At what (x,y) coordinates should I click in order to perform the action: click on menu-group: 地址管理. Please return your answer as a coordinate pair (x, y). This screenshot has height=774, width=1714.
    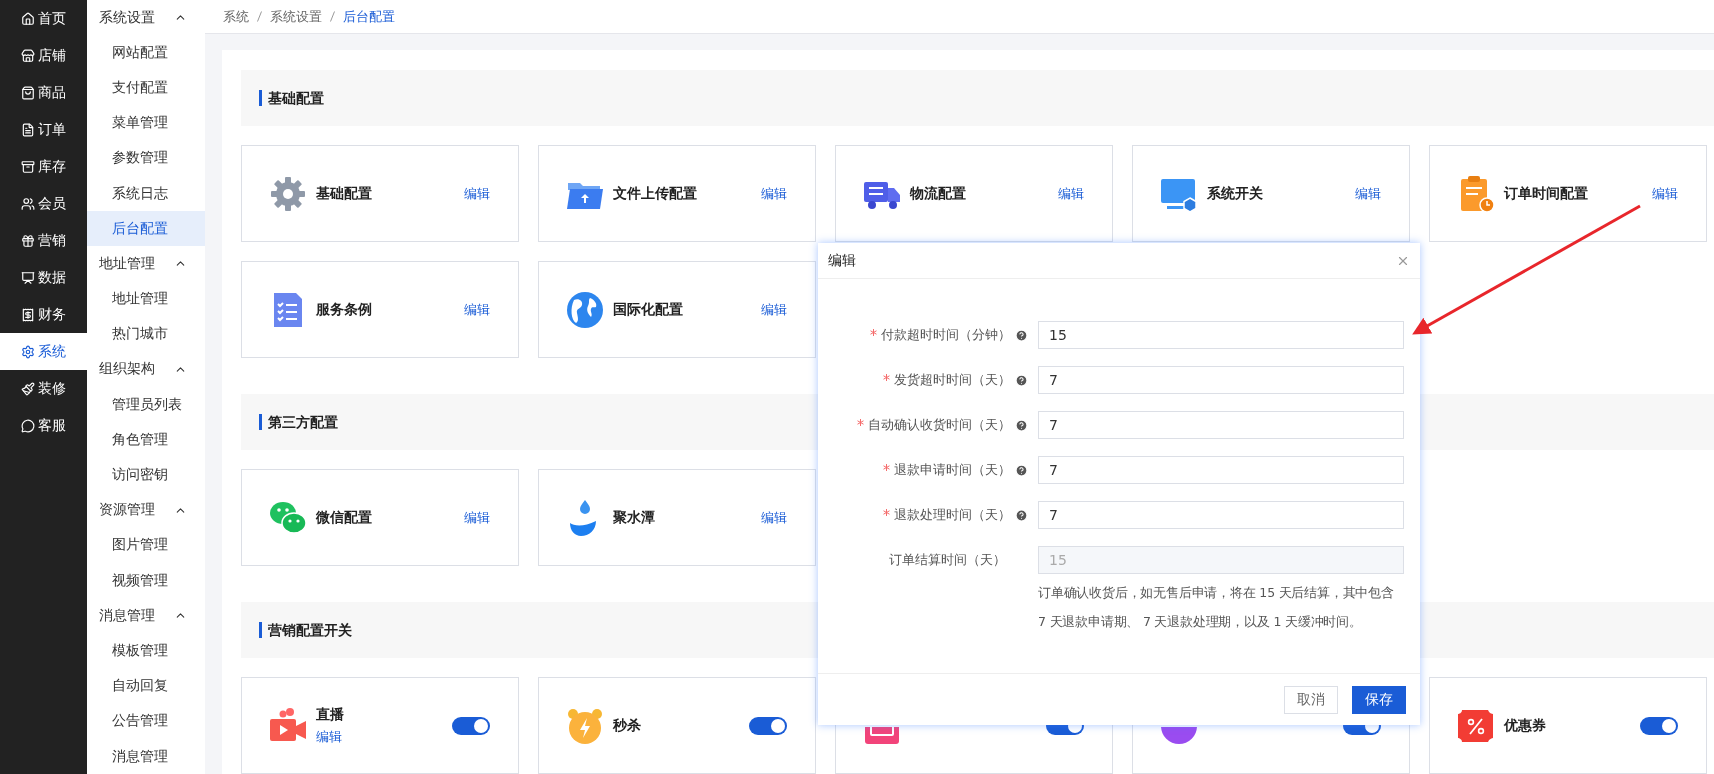
    Looking at the image, I should click on (146, 264).